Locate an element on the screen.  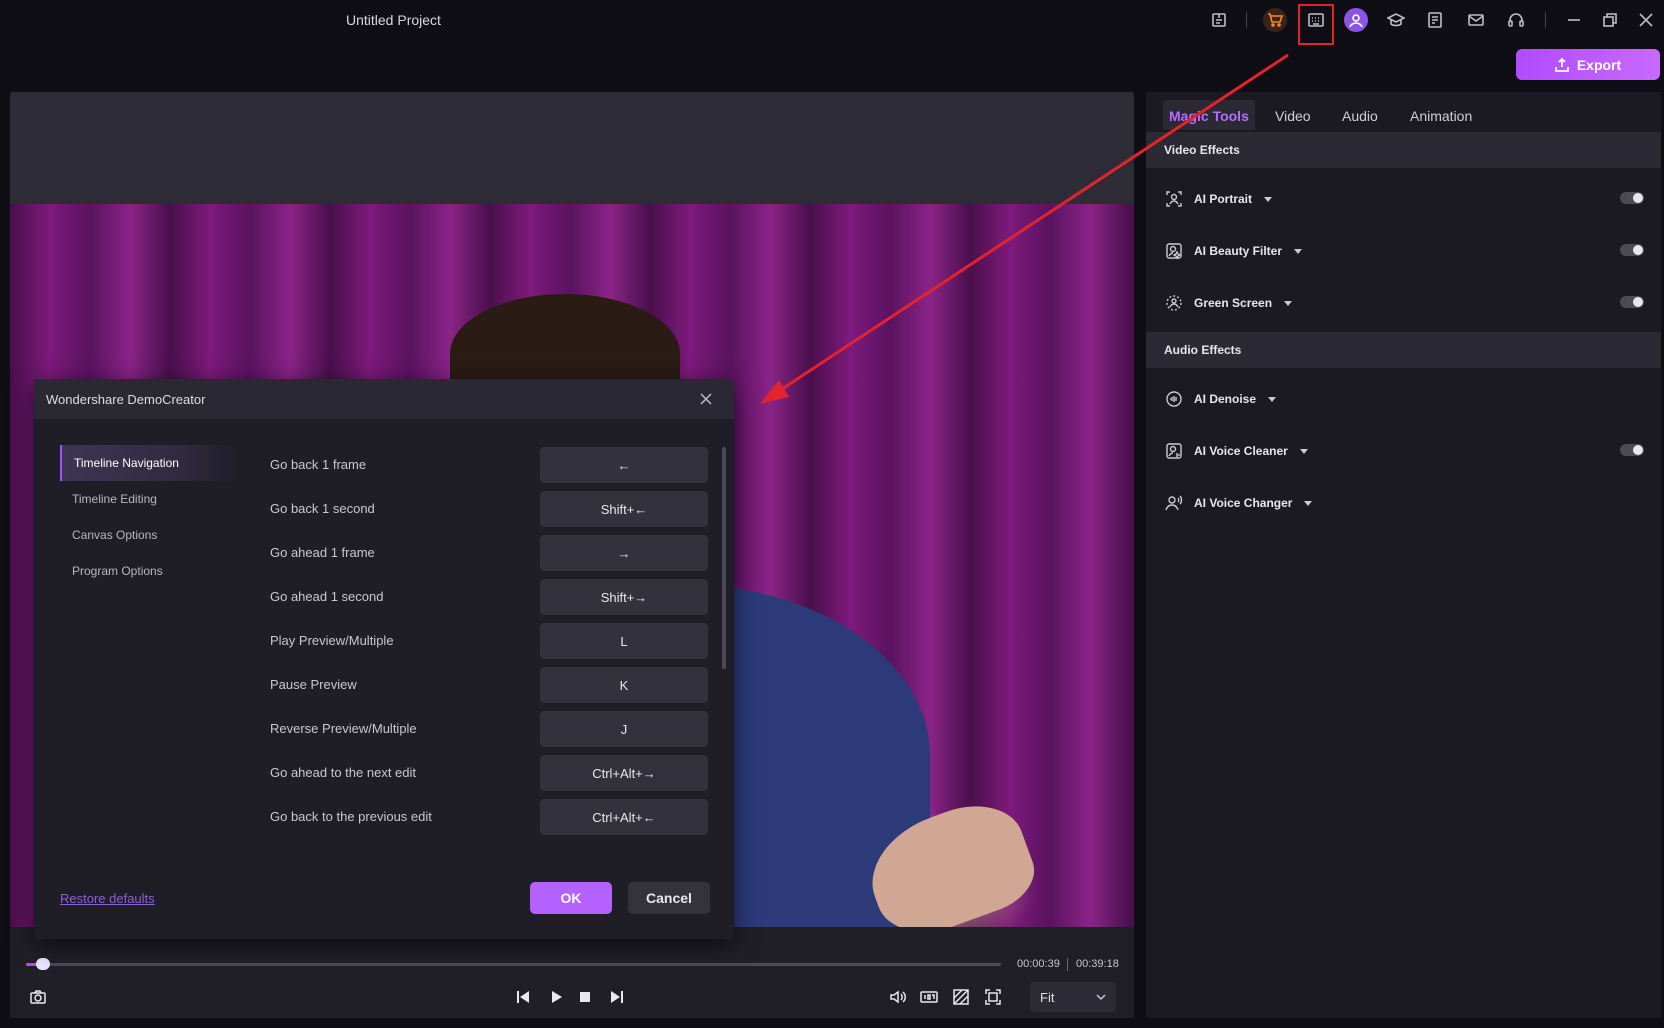
export-icon is located at coordinates (1561, 64).